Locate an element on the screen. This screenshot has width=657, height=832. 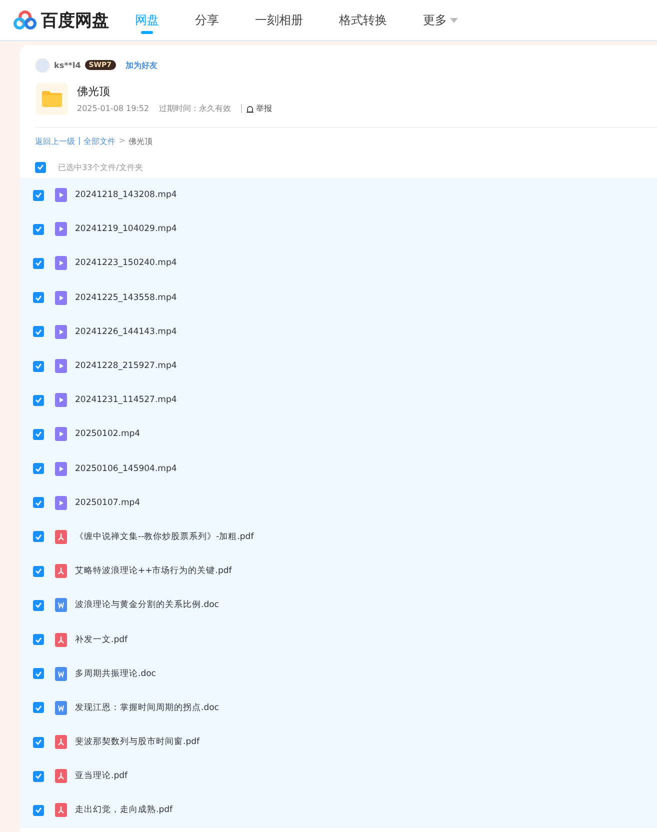
file-name: 20241223_150240.mp4 is located at coordinates (126, 263).